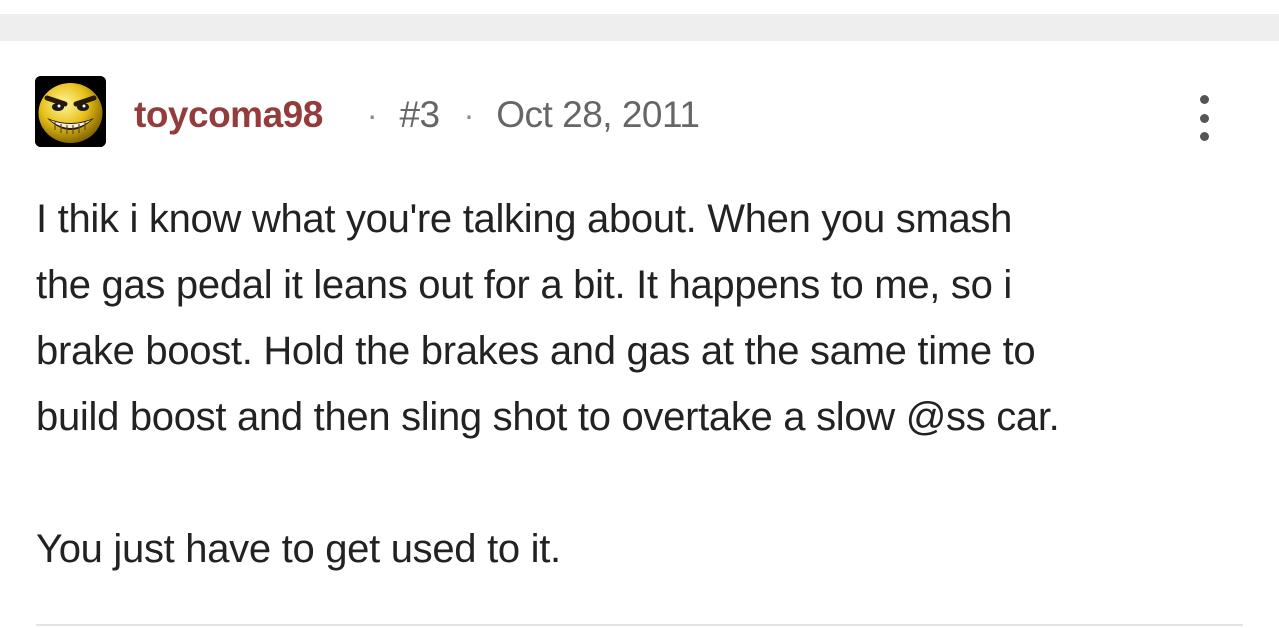  I want to click on post-divider, so click(639, 625).